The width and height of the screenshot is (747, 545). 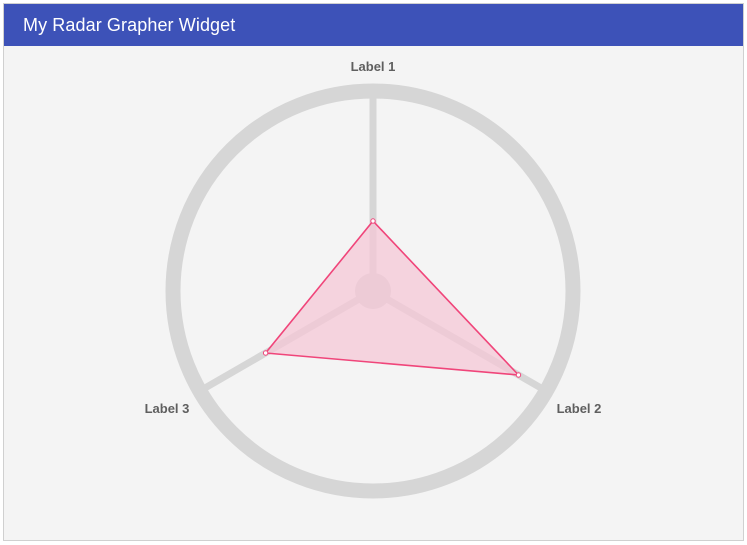 What do you see at coordinates (392, 297) in the screenshot?
I see `radar-series-1-area` at bounding box center [392, 297].